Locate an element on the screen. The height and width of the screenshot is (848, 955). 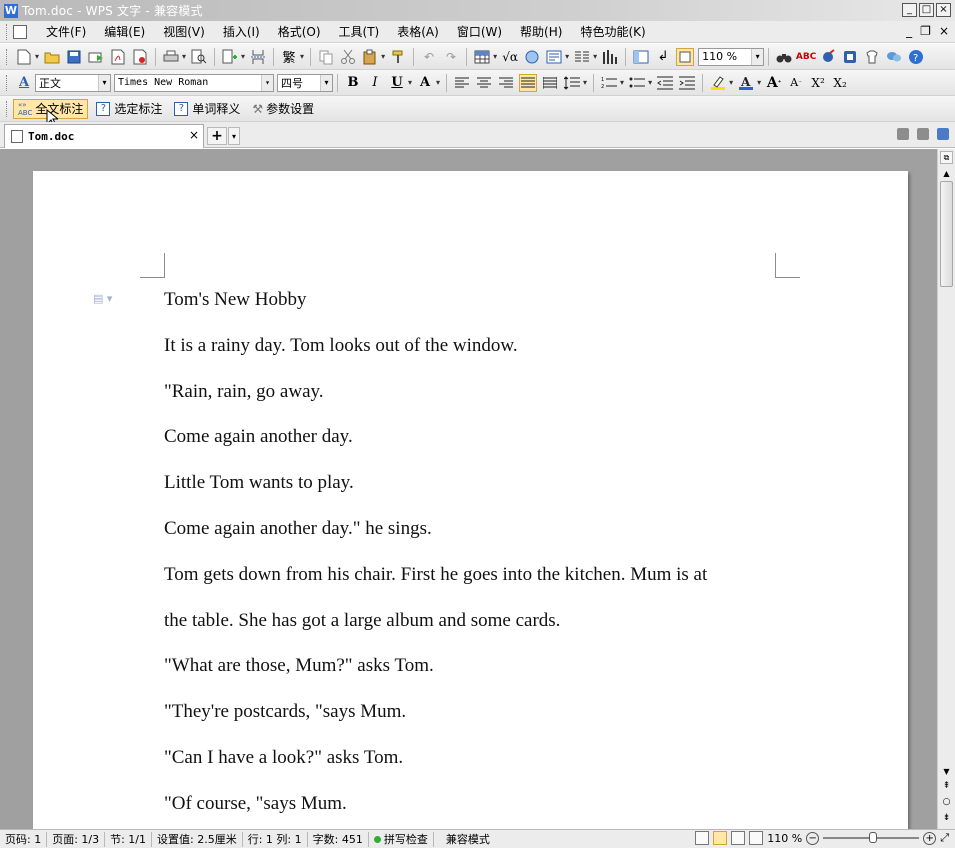
menu-file: 文件(F) is located at coordinates (66, 31).